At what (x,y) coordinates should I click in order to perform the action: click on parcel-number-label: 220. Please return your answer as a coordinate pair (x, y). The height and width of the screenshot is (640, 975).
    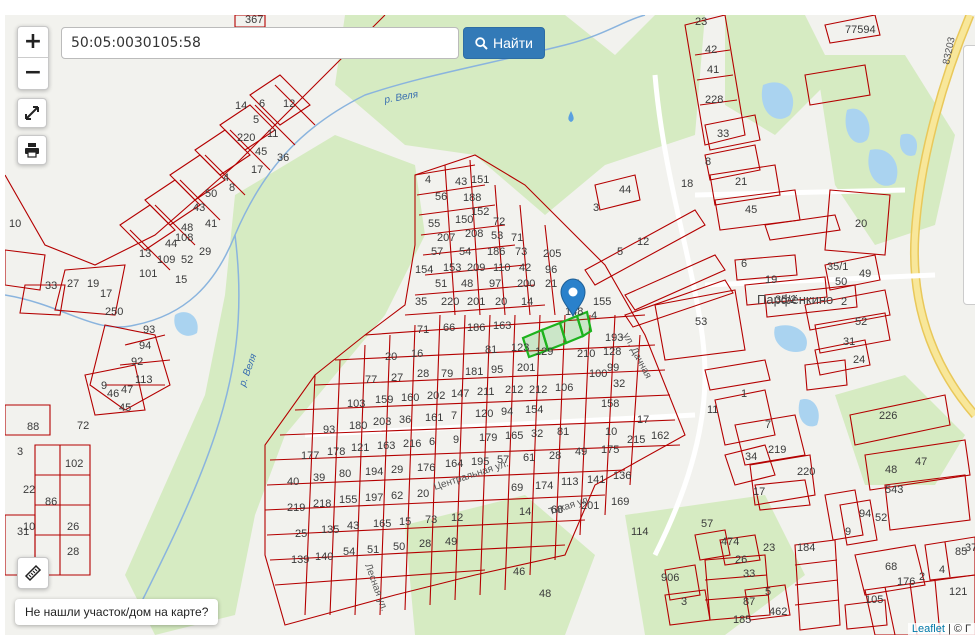
    Looking at the image, I should click on (806, 472).